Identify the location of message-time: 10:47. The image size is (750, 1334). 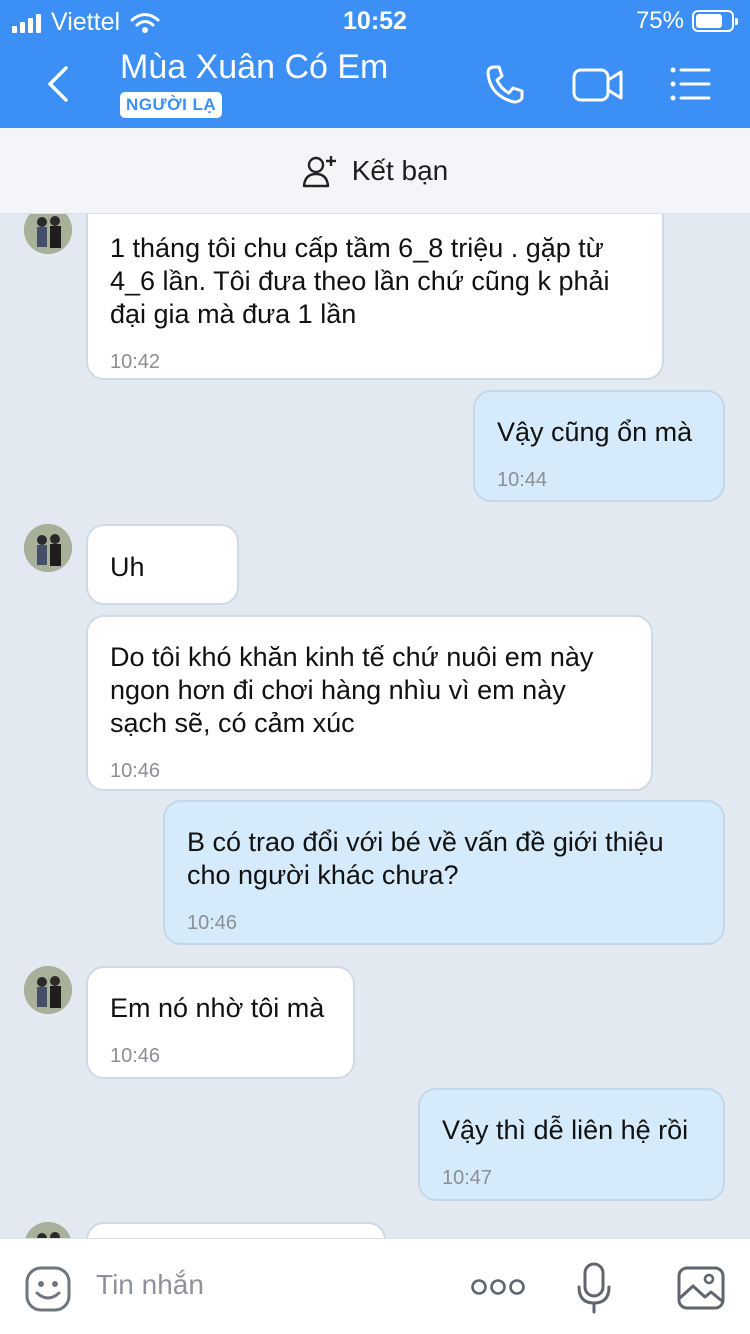
(467, 1178).